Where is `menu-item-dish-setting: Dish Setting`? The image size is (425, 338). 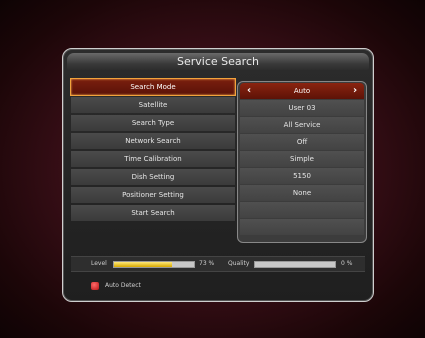
menu-item-dish-setting: Dish Setting is located at coordinates (153, 177).